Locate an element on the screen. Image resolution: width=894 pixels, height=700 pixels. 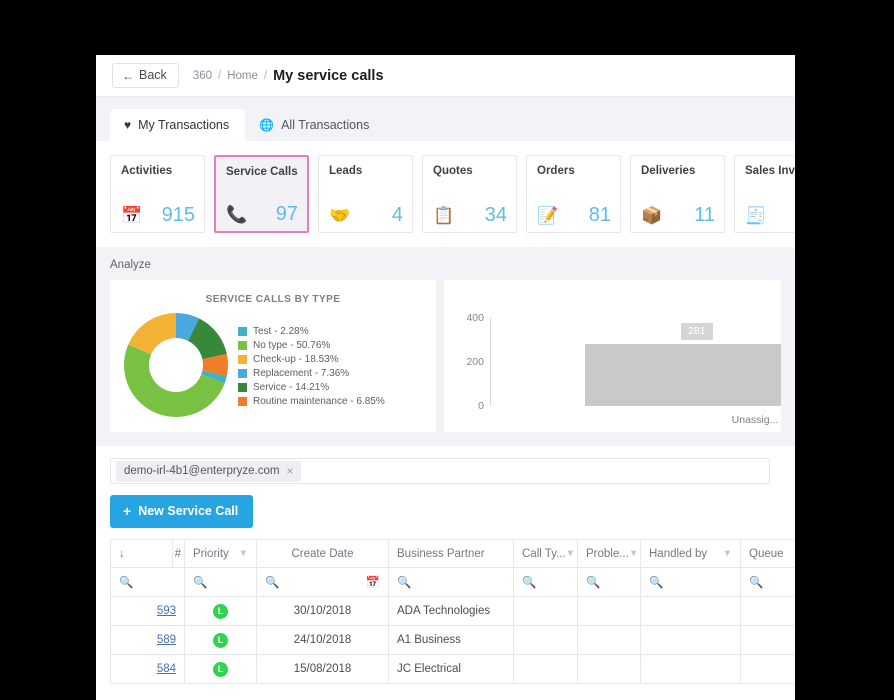
column-header-create-date: Create Date is located at coordinates (322, 553).